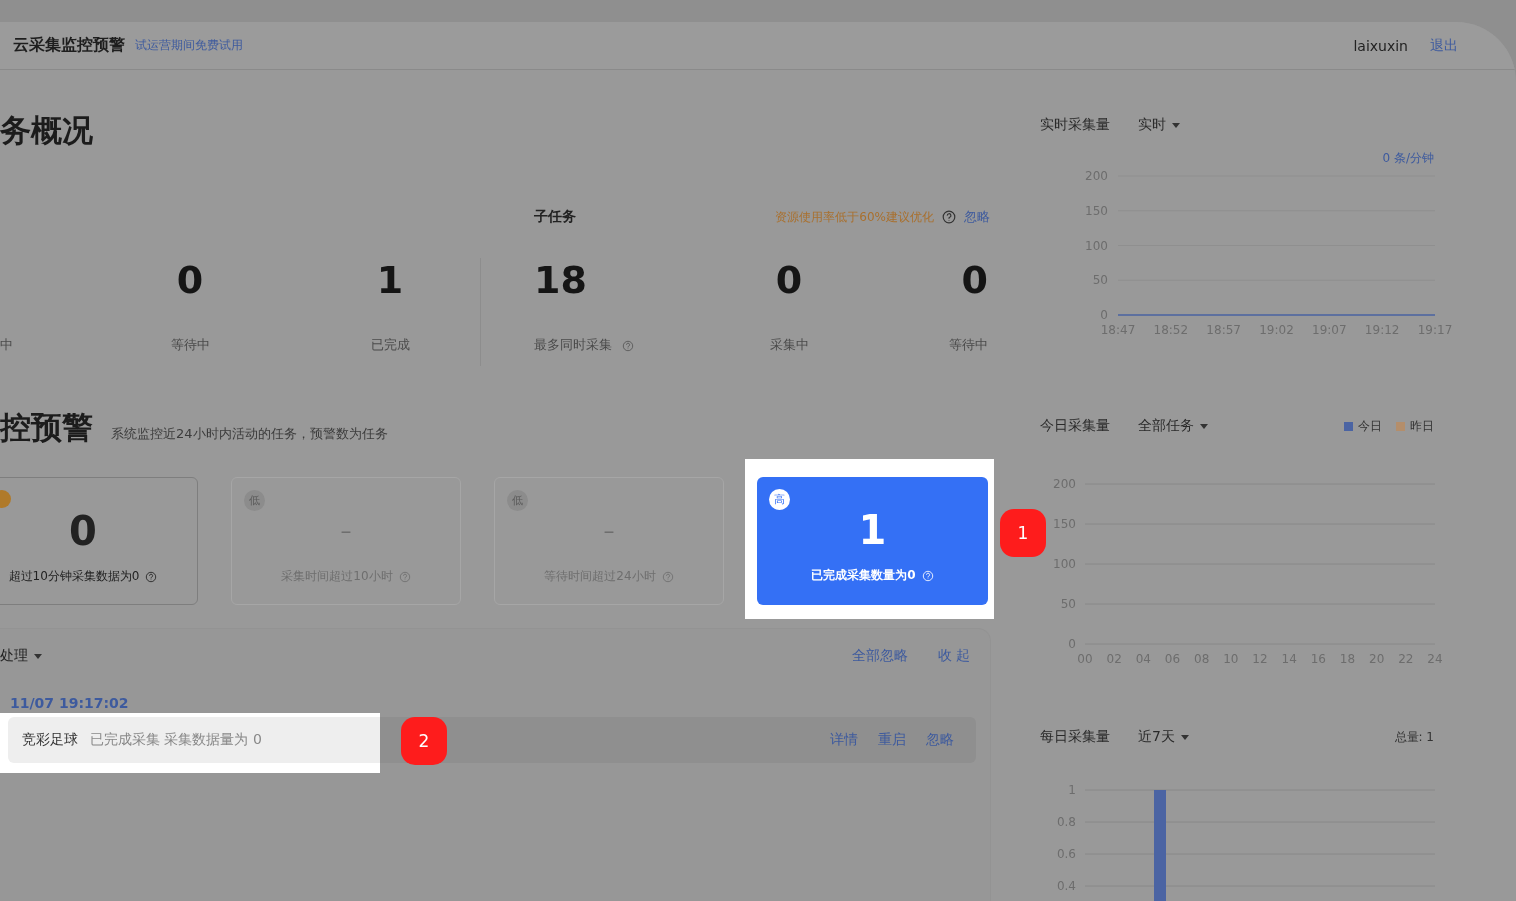 This screenshot has width=1516, height=901. I want to click on rate-reading: 0 条/分钟, so click(1408, 158).